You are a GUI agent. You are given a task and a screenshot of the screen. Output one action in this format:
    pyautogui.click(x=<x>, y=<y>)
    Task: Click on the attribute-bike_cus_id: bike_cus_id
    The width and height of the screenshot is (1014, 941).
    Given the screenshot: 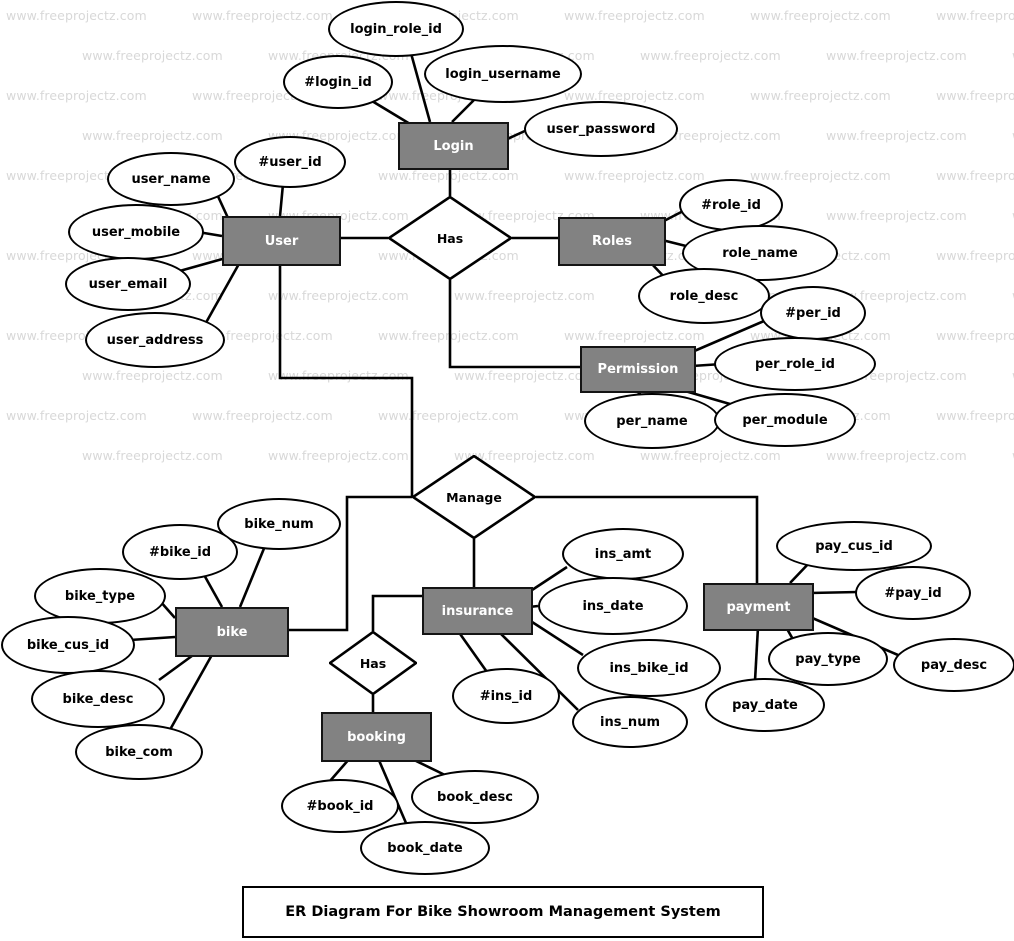 What is the action you would take?
    pyautogui.click(x=68, y=645)
    